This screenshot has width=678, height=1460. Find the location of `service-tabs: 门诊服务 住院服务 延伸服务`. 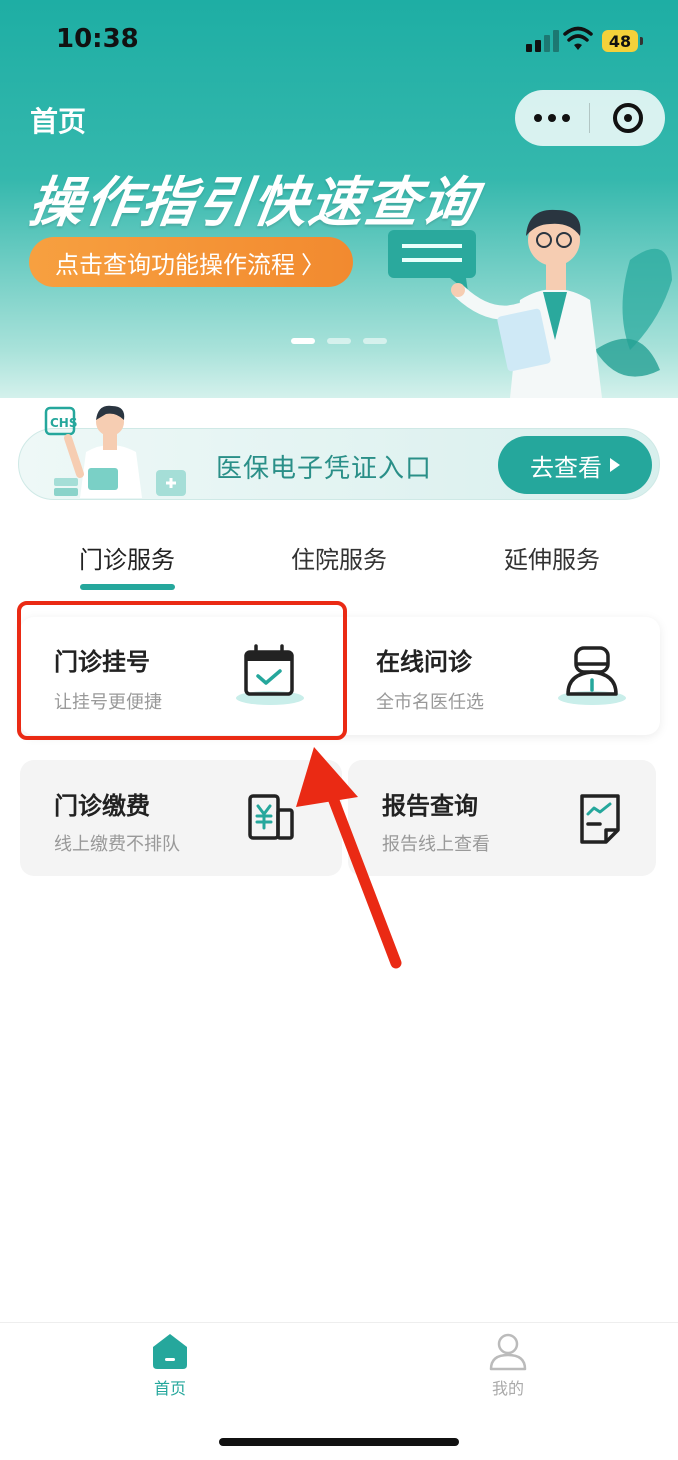

service-tabs: 门诊服务 住院服务 延伸服务 is located at coordinates (339, 570).